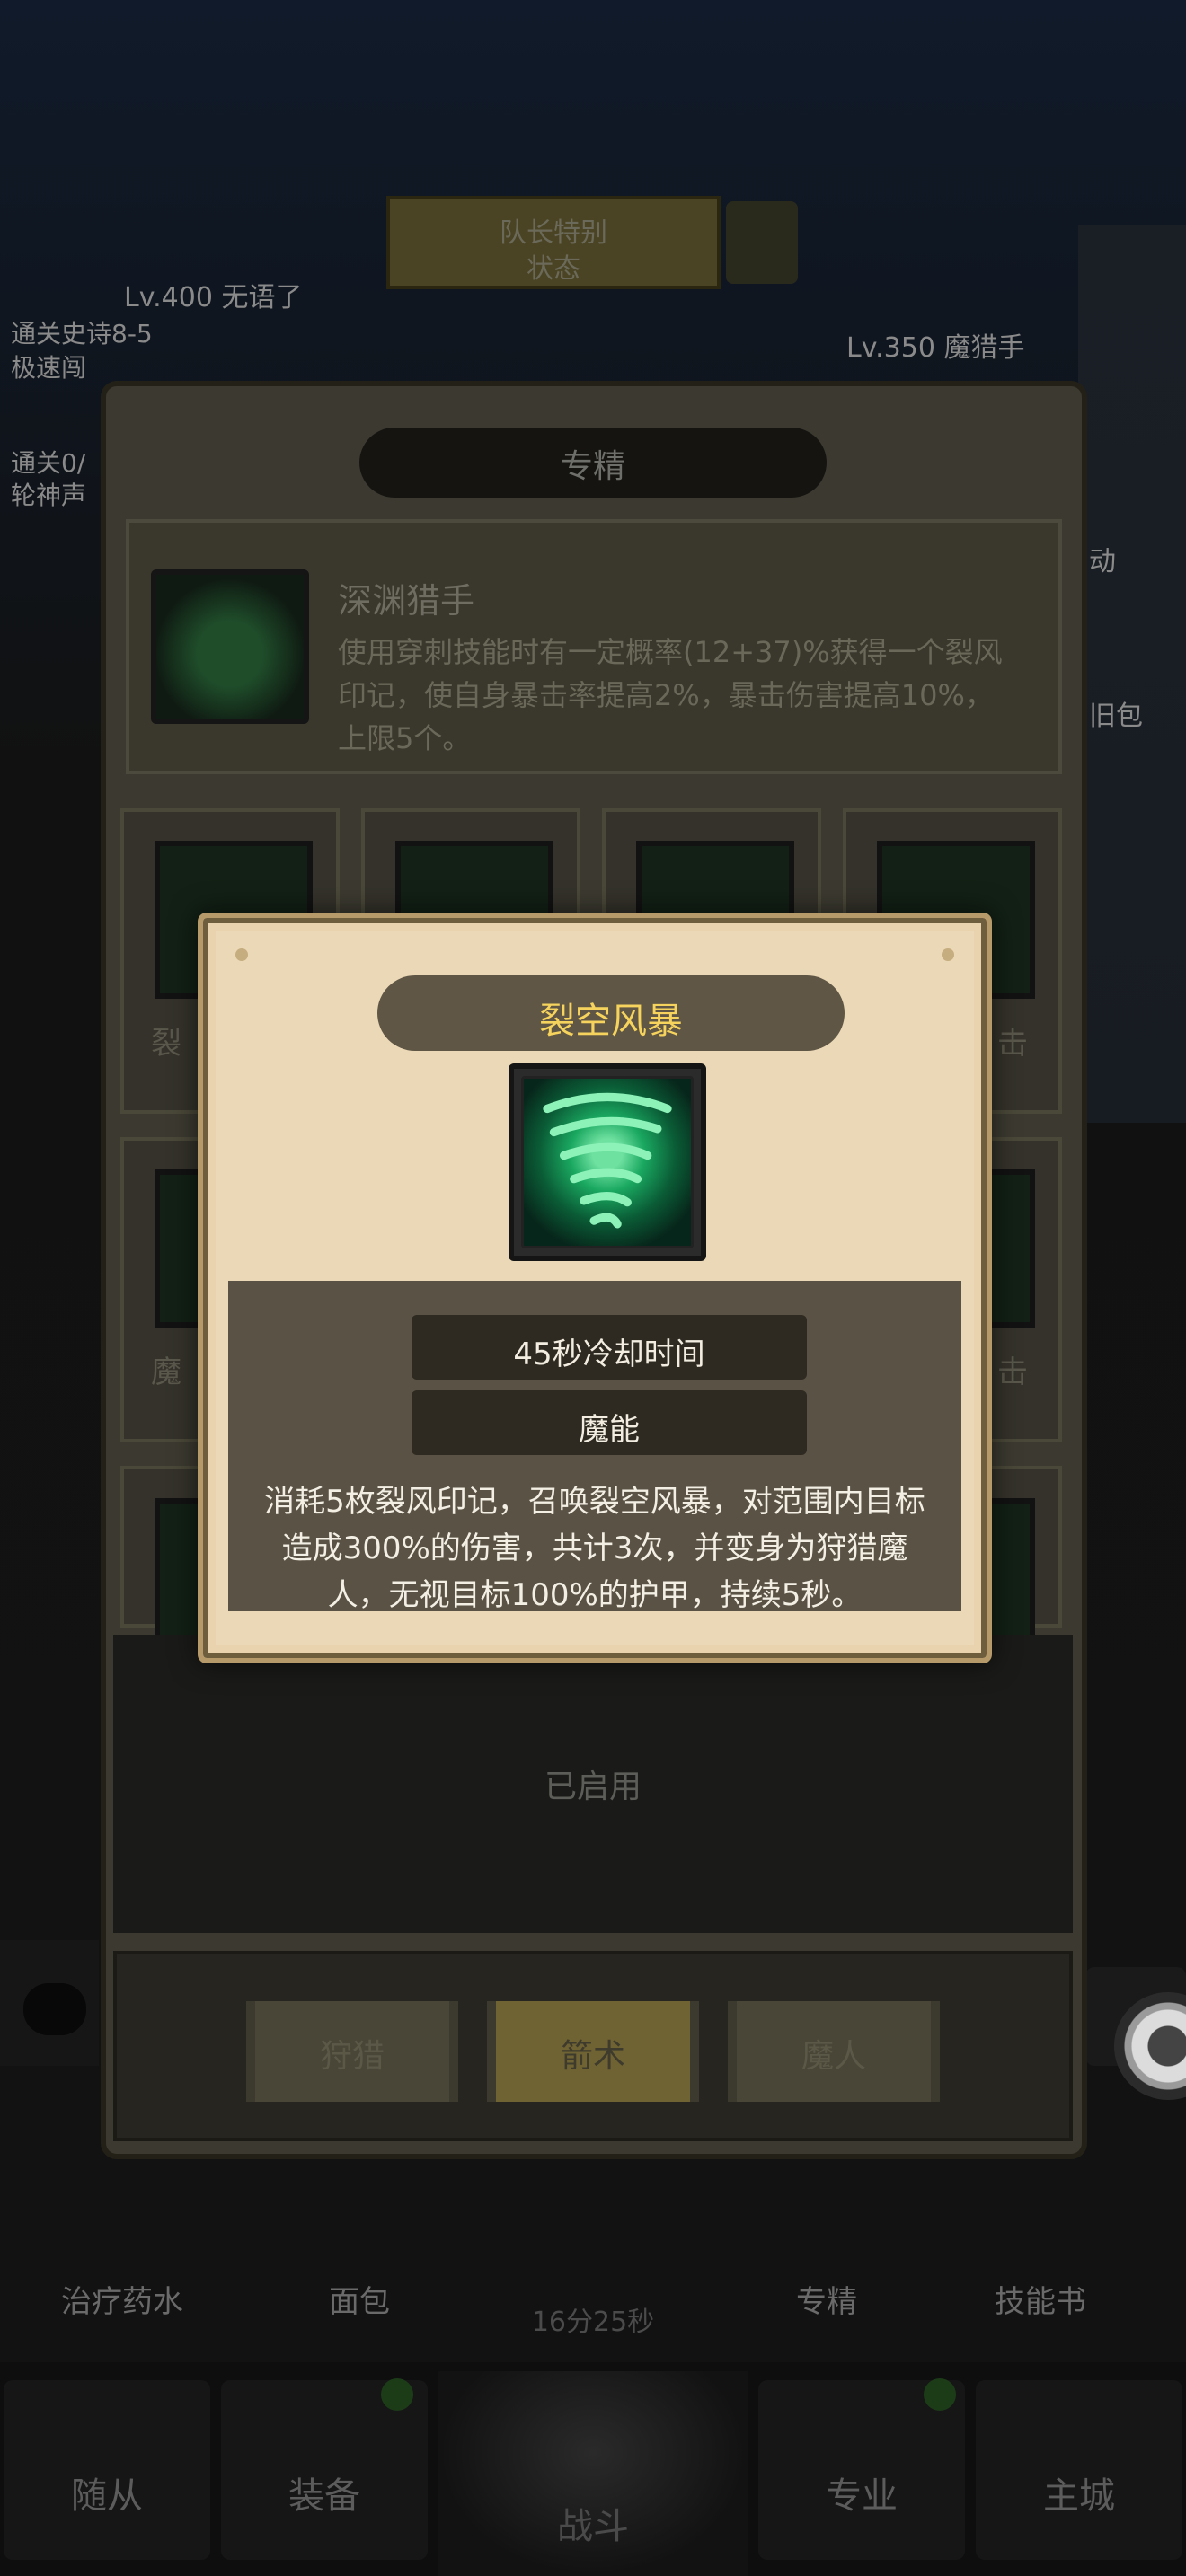  What do you see at coordinates (611, 1021) in the screenshot?
I see `popup-title: 裂空风暴` at bounding box center [611, 1021].